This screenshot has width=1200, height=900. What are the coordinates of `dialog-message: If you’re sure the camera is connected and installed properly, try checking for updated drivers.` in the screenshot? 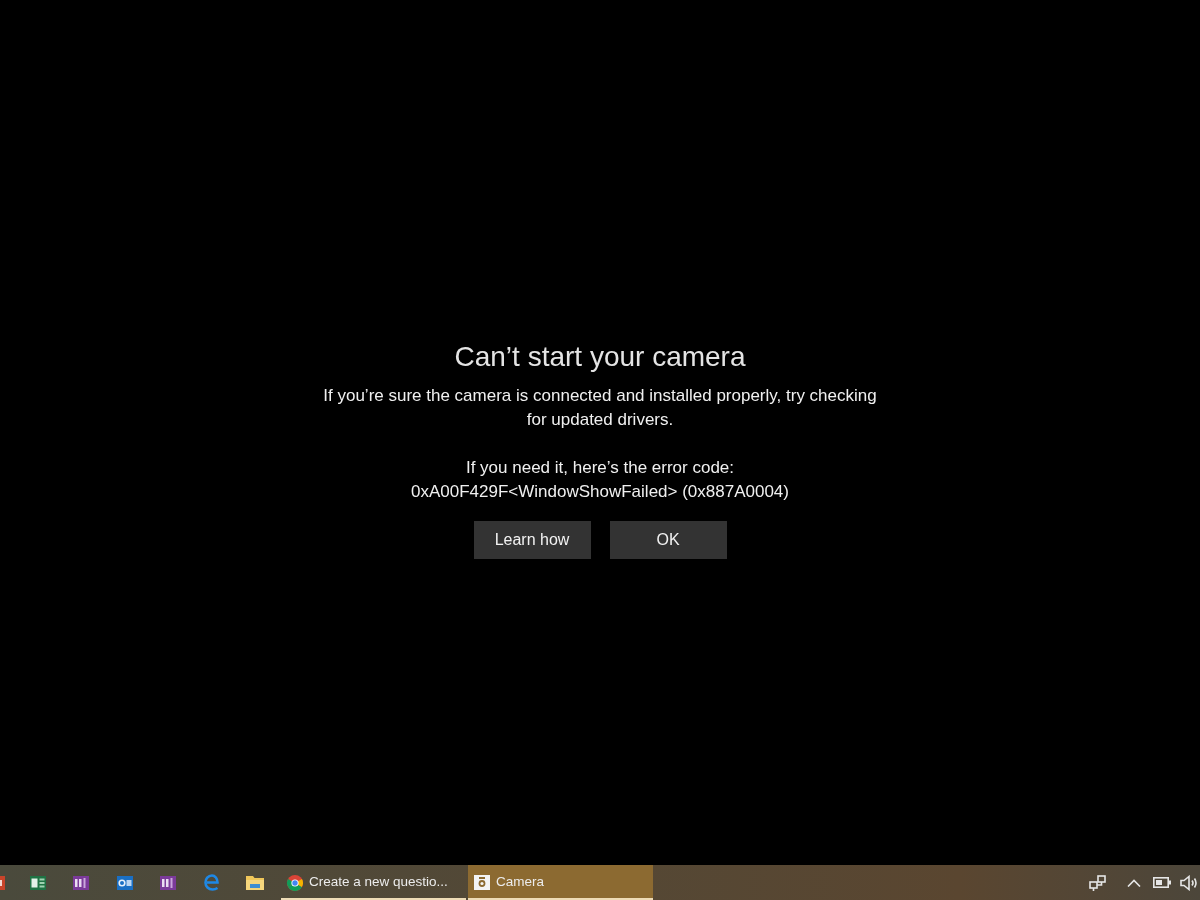 It's located at (600, 408).